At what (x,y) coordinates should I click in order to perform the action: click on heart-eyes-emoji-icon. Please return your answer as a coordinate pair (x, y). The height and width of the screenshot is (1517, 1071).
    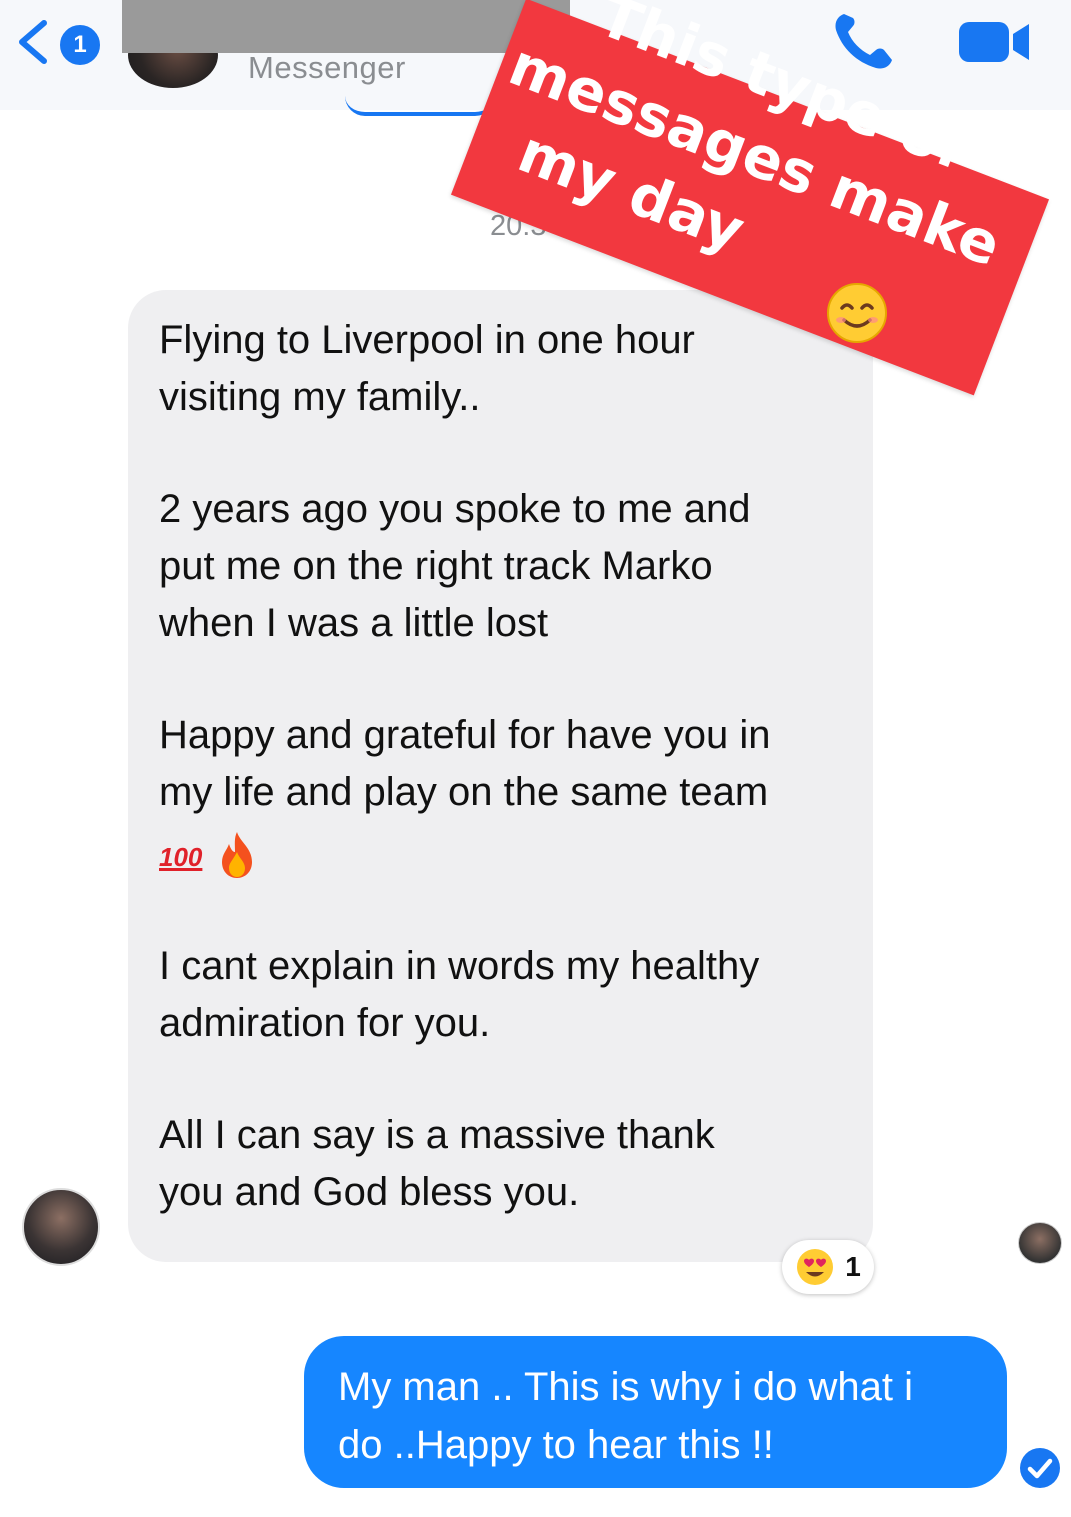
    Looking at the image, I should click on (815, 1267).